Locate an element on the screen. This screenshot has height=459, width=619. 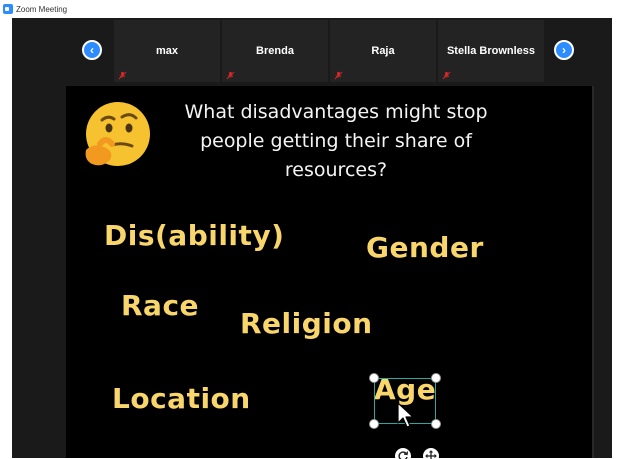
window-title: Zoom Meeting is located at coordinates (42, 9).